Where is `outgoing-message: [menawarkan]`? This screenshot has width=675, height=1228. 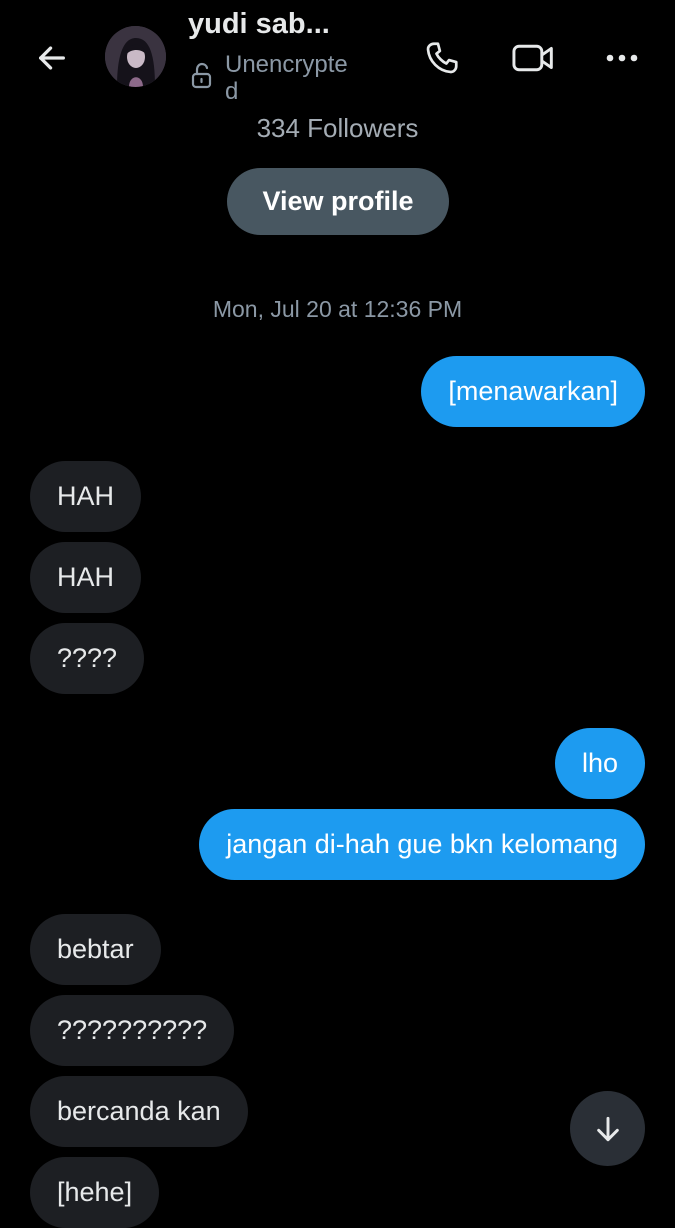
outgoing-message: [menawarkan] is located at coordinates (533, 391).